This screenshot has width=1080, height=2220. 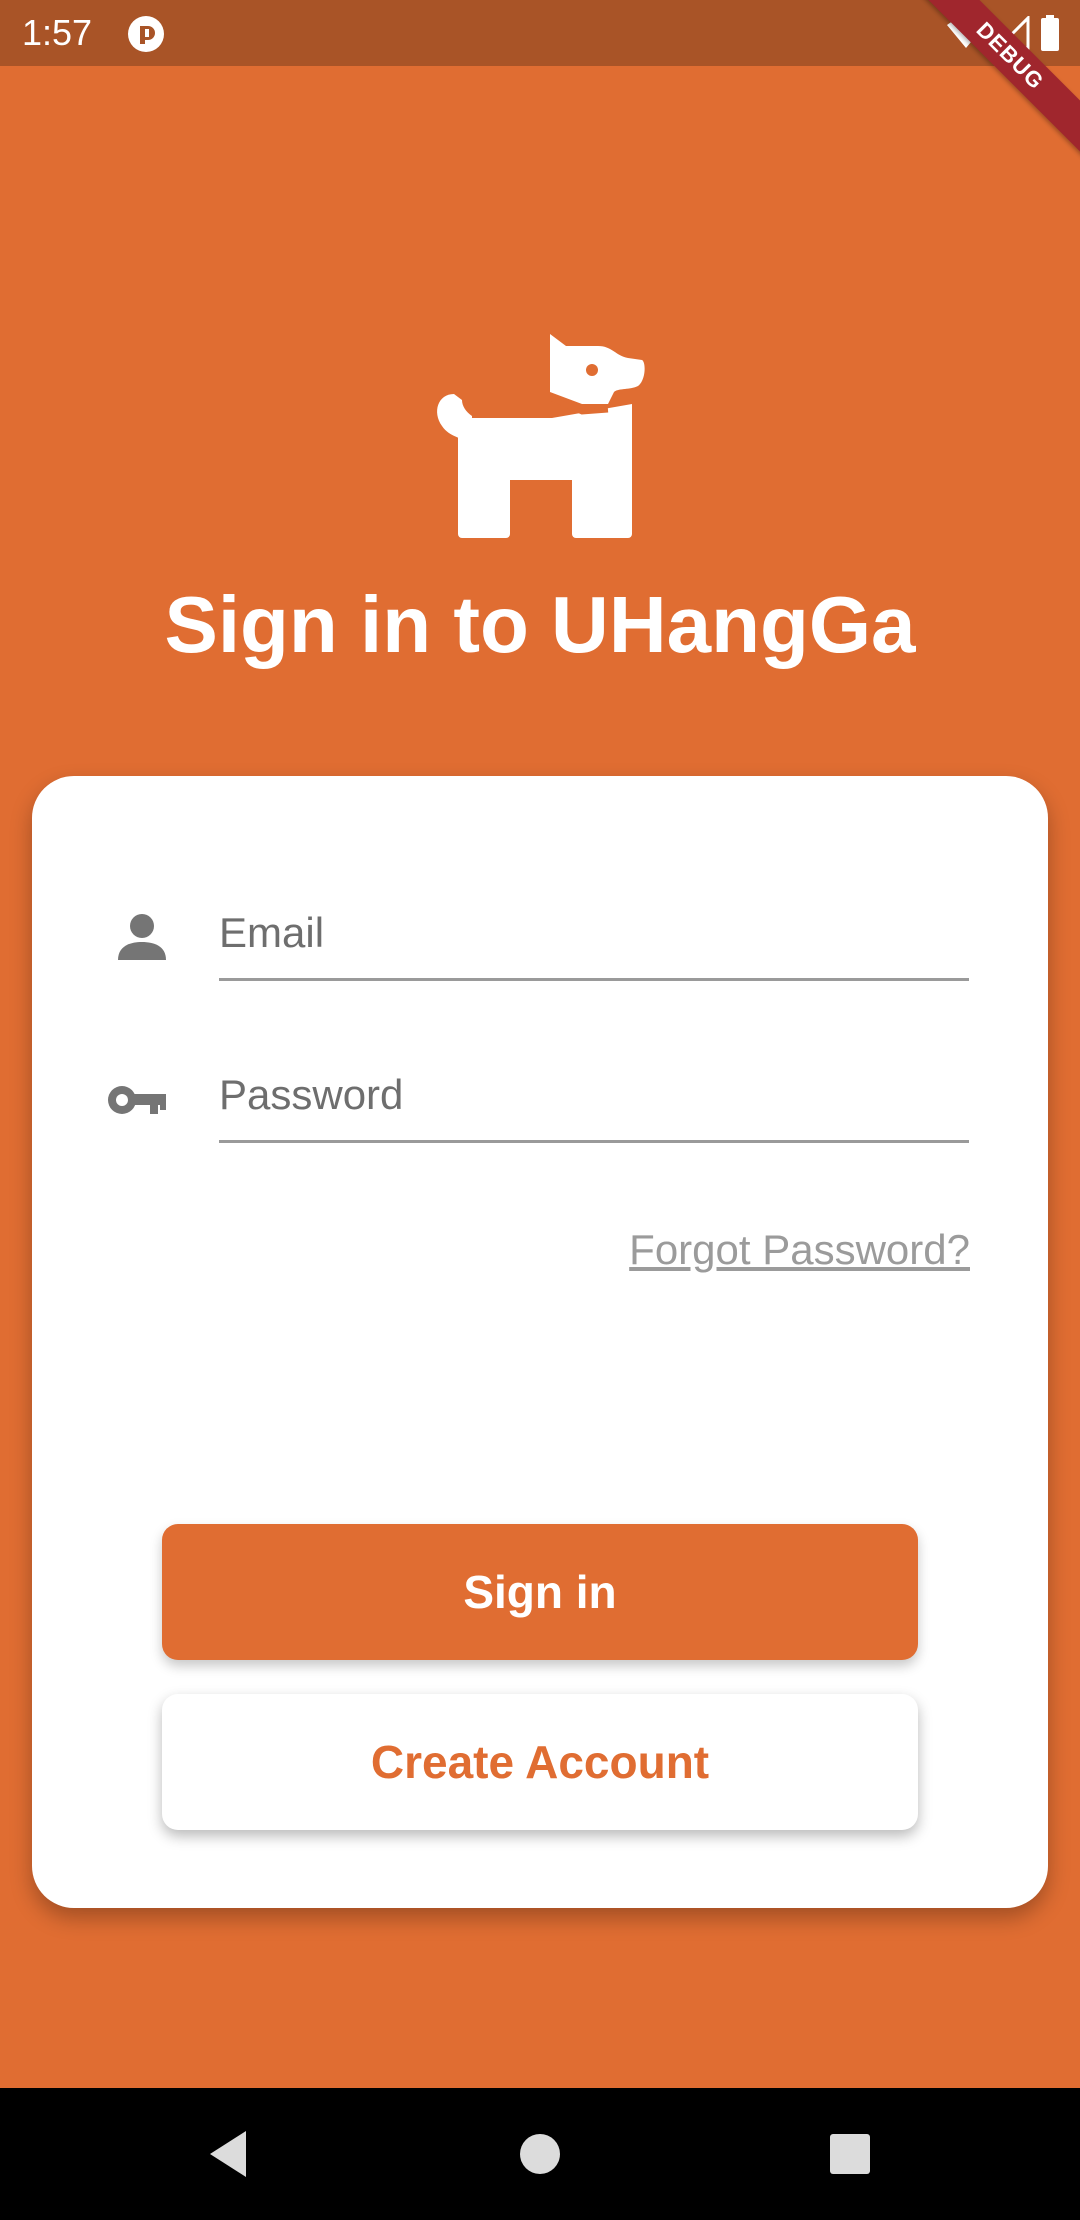 I want to click on create-account-button: Create Account, so click(x=540, y=1762).